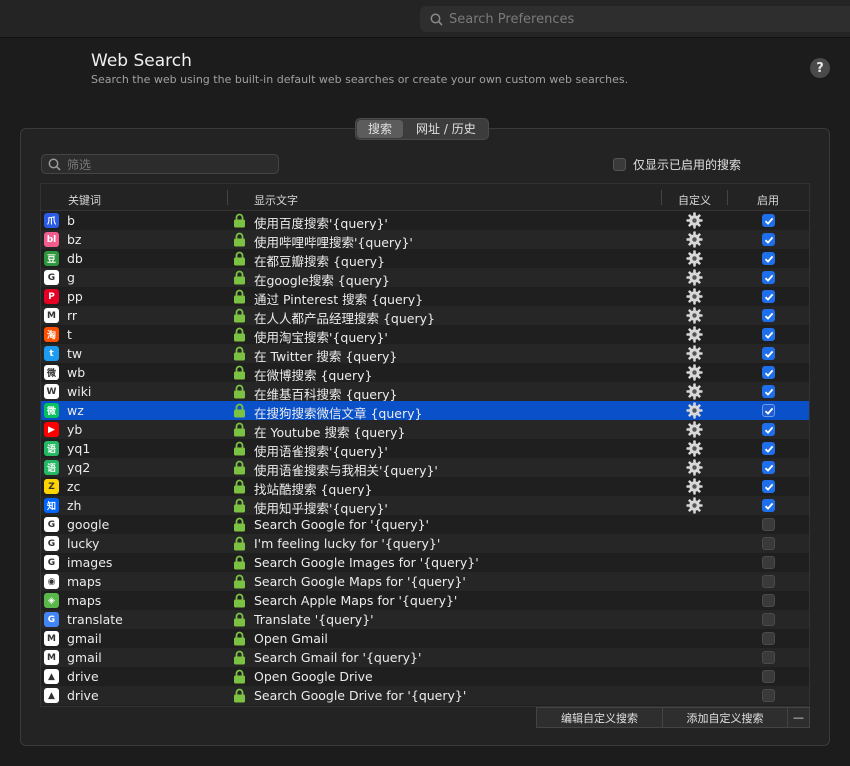 The width and height of the screenshot is (850, 766). What do you see at coordinates (314, 619) in the screenshot?
I see `row-display-text: Translate '{query}'` at bounding box center [314, 619].